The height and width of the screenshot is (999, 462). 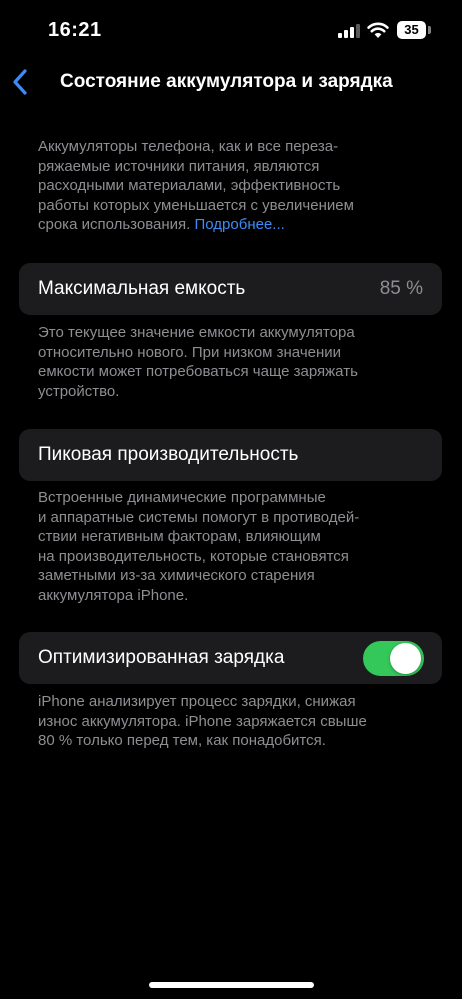 I want to click on status-time: 16:21, so click(x=75, y=30).